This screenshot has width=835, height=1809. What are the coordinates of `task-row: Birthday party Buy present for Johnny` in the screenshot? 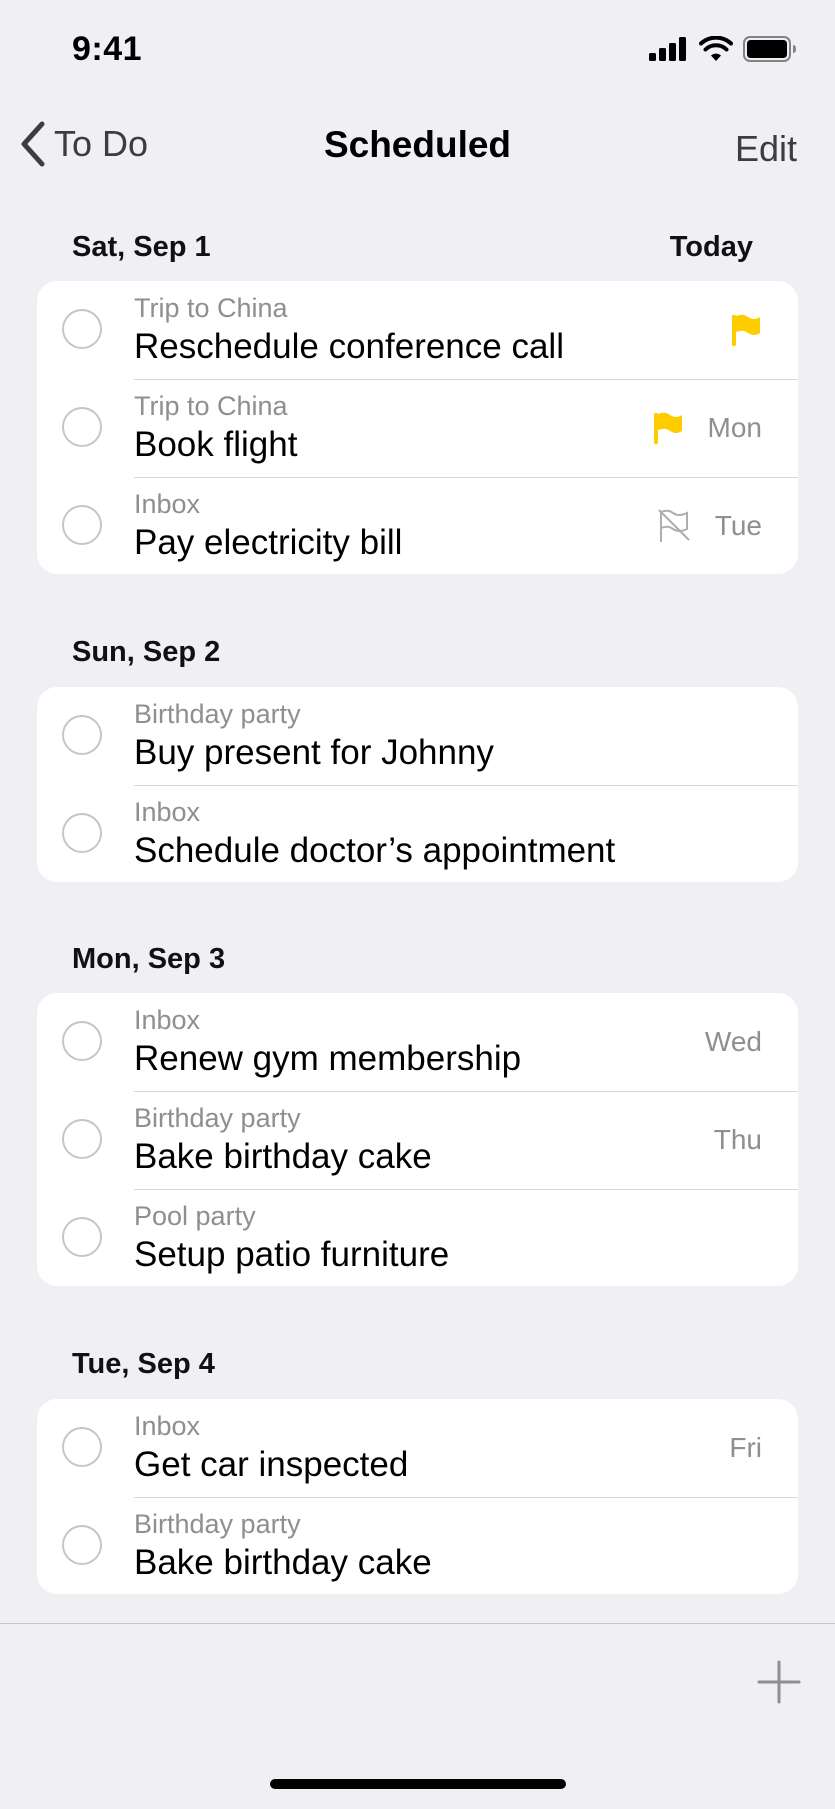 It's located at (417, 736).